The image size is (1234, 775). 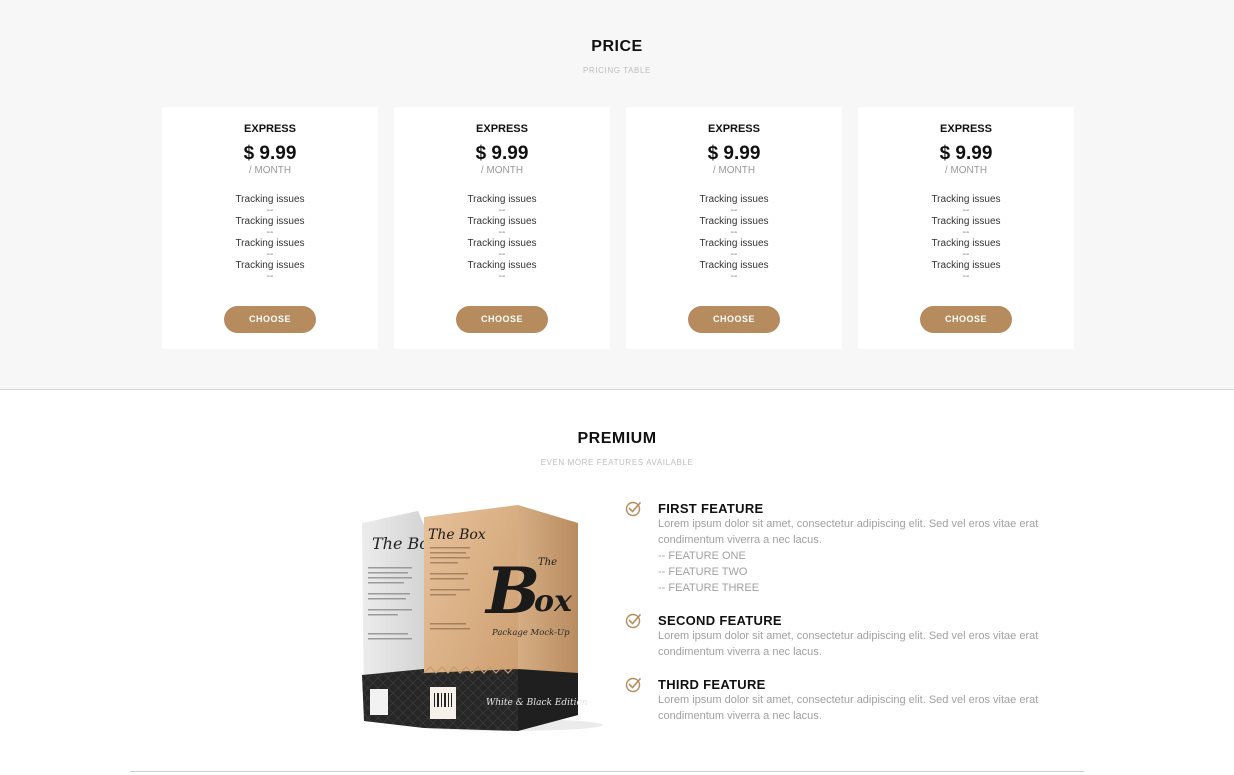 I want to click on price-subtitle: PRICING TABLE, so click(x=617, y=70).